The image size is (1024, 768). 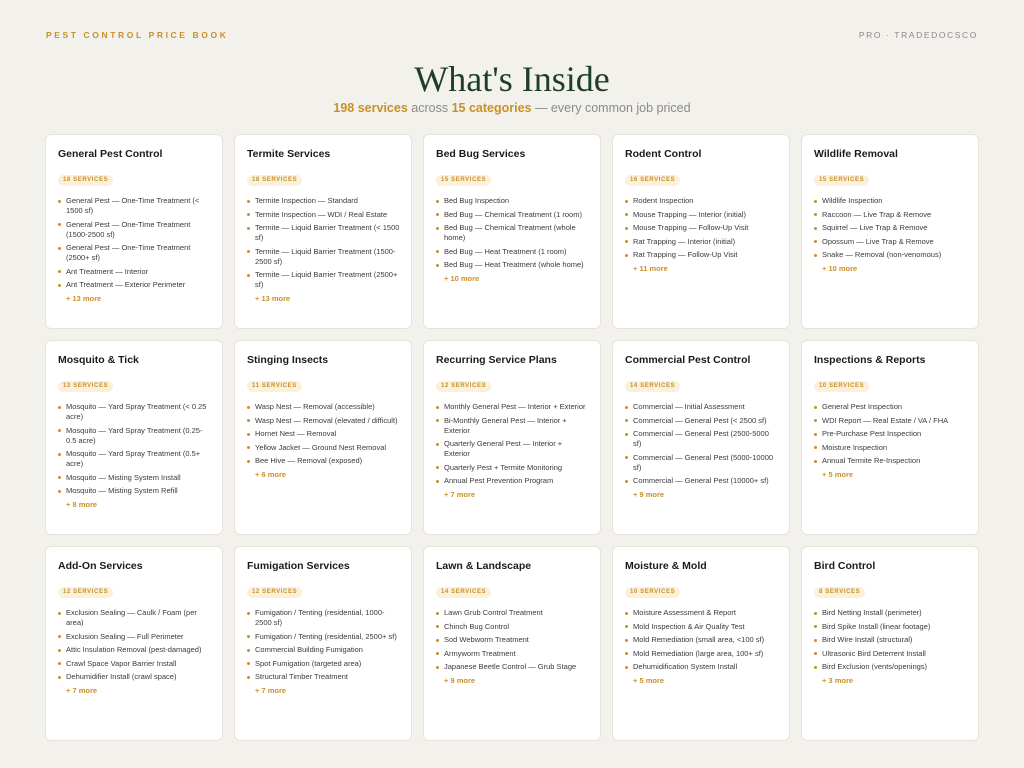 I want to click on service-list-item: Pre-Purchase Pest Inspection, so click(x=890, y=434).